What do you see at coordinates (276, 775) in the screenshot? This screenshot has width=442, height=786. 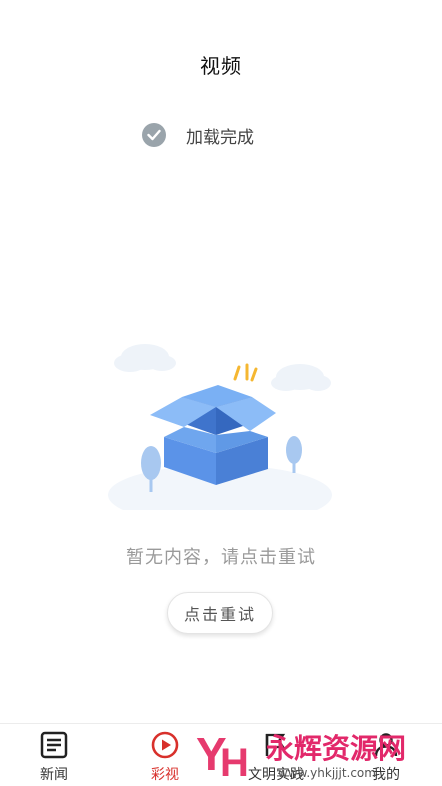 I see `tab-civilization-label: 文明实践` at bounding box center [276, 775].